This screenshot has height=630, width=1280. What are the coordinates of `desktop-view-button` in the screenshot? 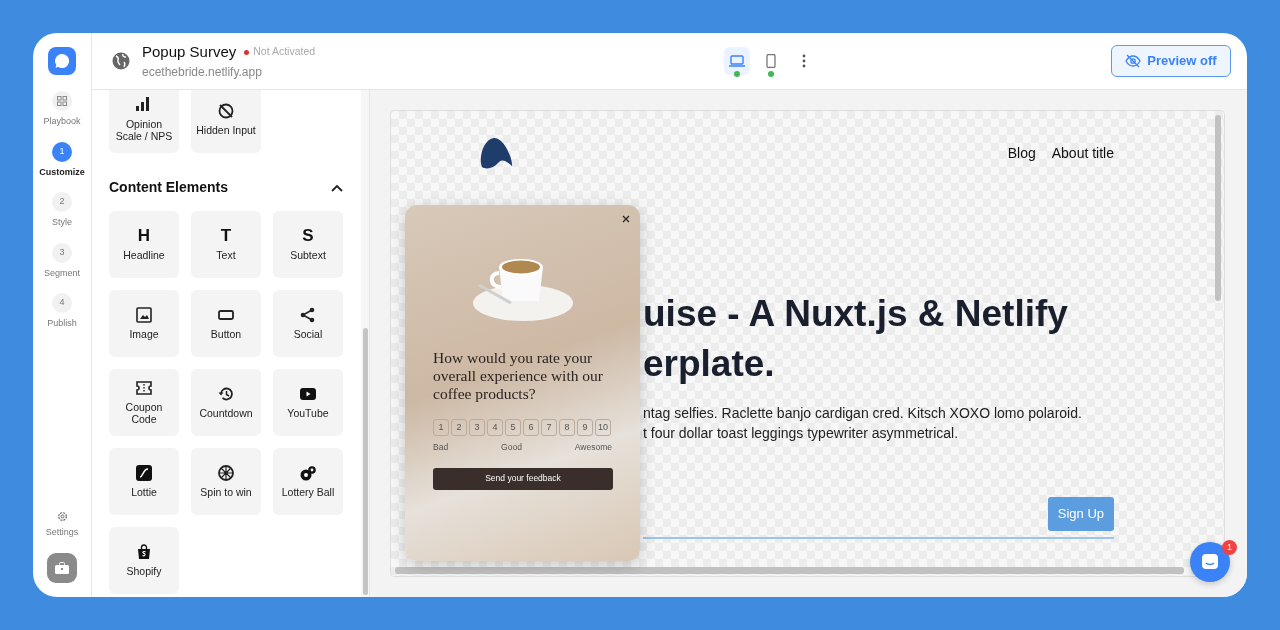 It's located at (737, 61).